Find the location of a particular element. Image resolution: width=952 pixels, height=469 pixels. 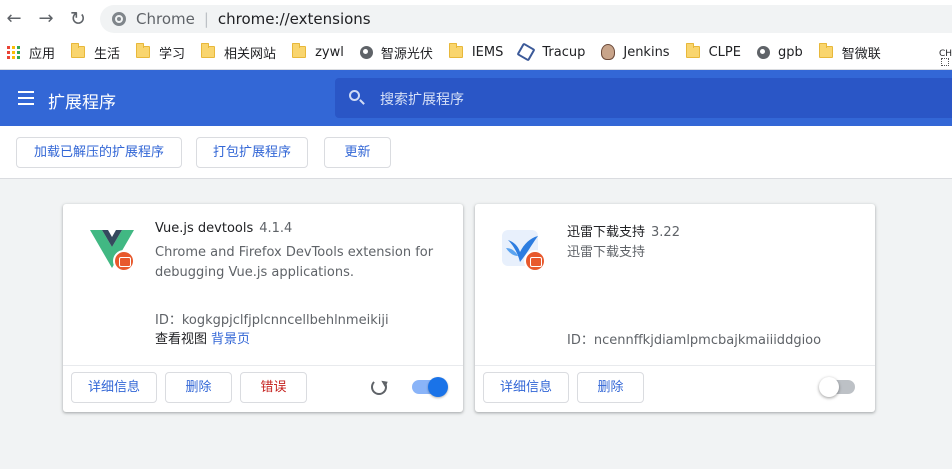

bookmark-item: Jenkins is located at coordinates (635, 52).